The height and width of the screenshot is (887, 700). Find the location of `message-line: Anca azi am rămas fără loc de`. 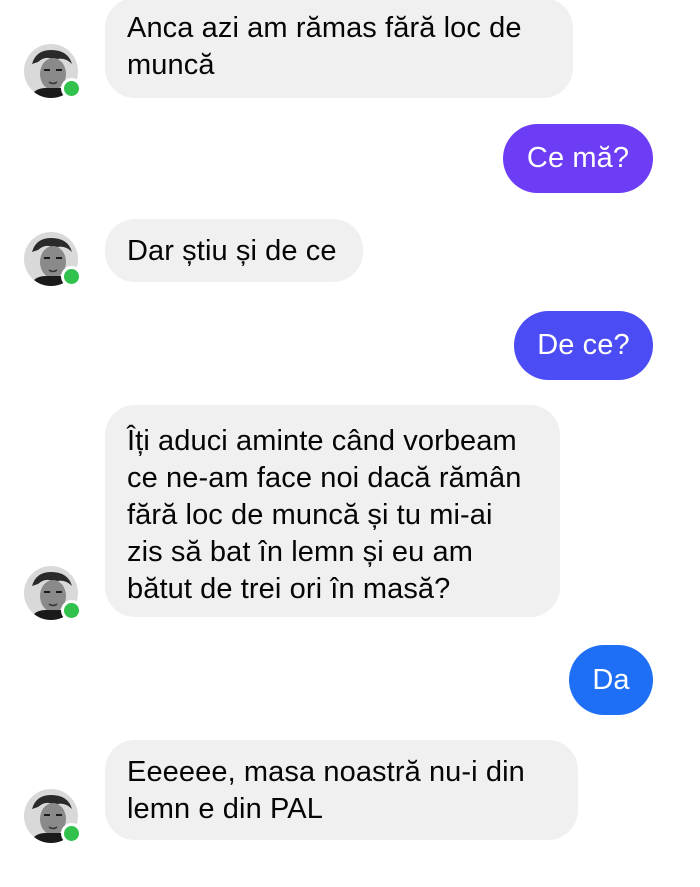

message-line: Anca azi am rămas fără loc de is located at coordinates (324, 28).